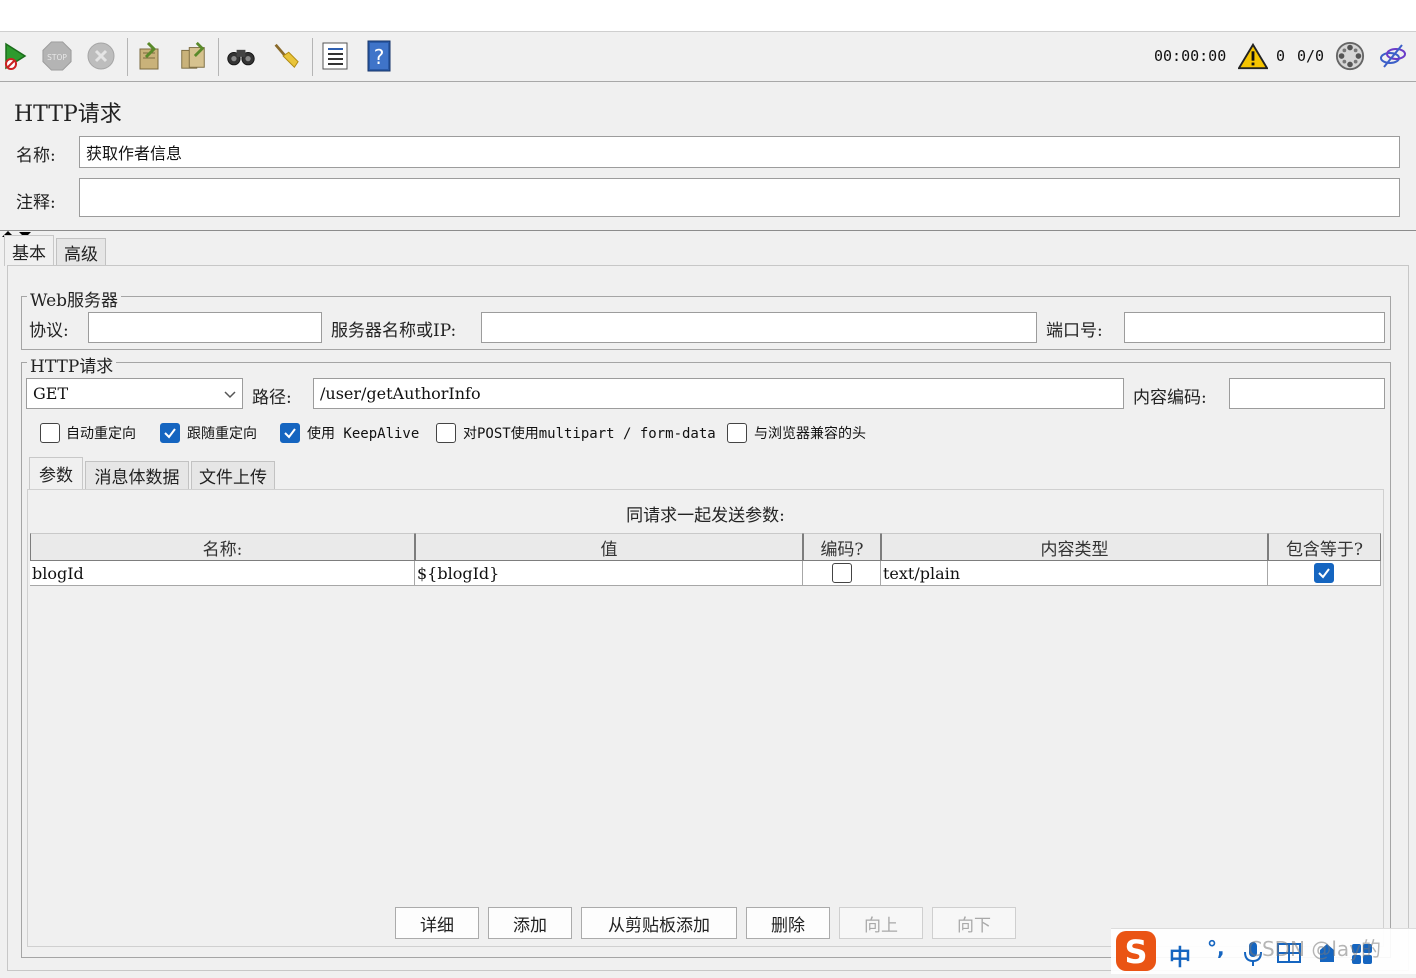  What do you see at coordinates (1350, 56) in the screenshot?
I see `status-indicator-icon` at bounding box center [1350, 56].